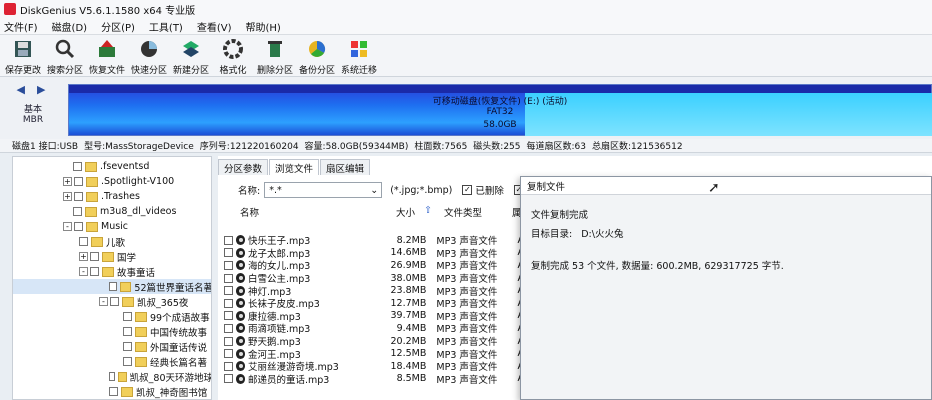 The width and height of the screenshot is (932, 400). Describe the element at coordinates (294, 167) in the screenshot. I see `tab-browse-files: 浏览文件` at that location.